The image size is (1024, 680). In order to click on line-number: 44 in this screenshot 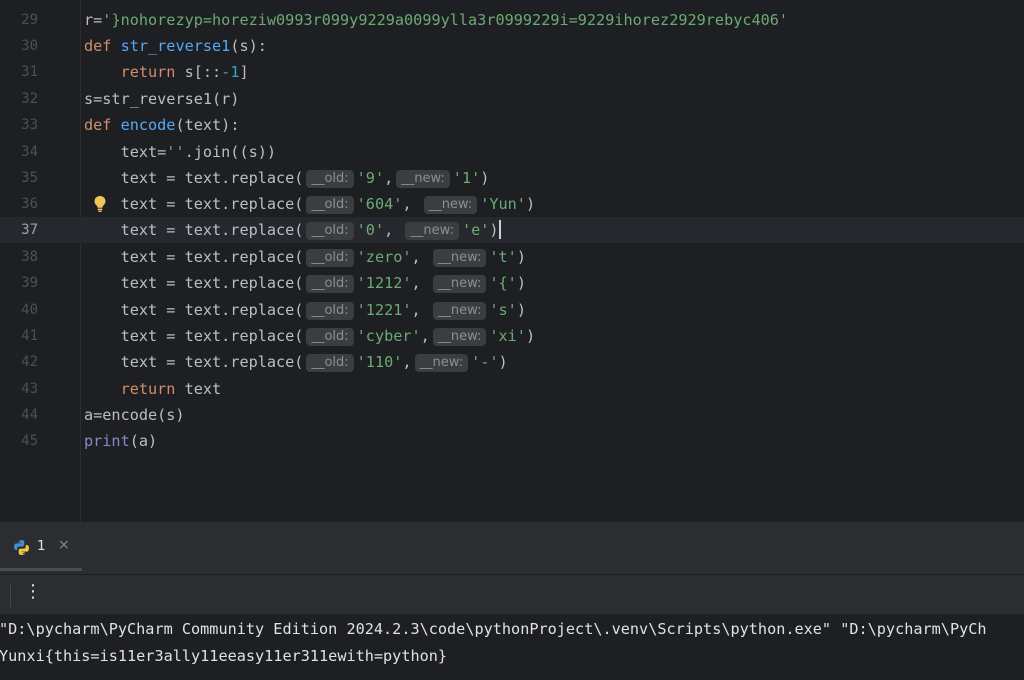, I will do `click(29, 415)`.